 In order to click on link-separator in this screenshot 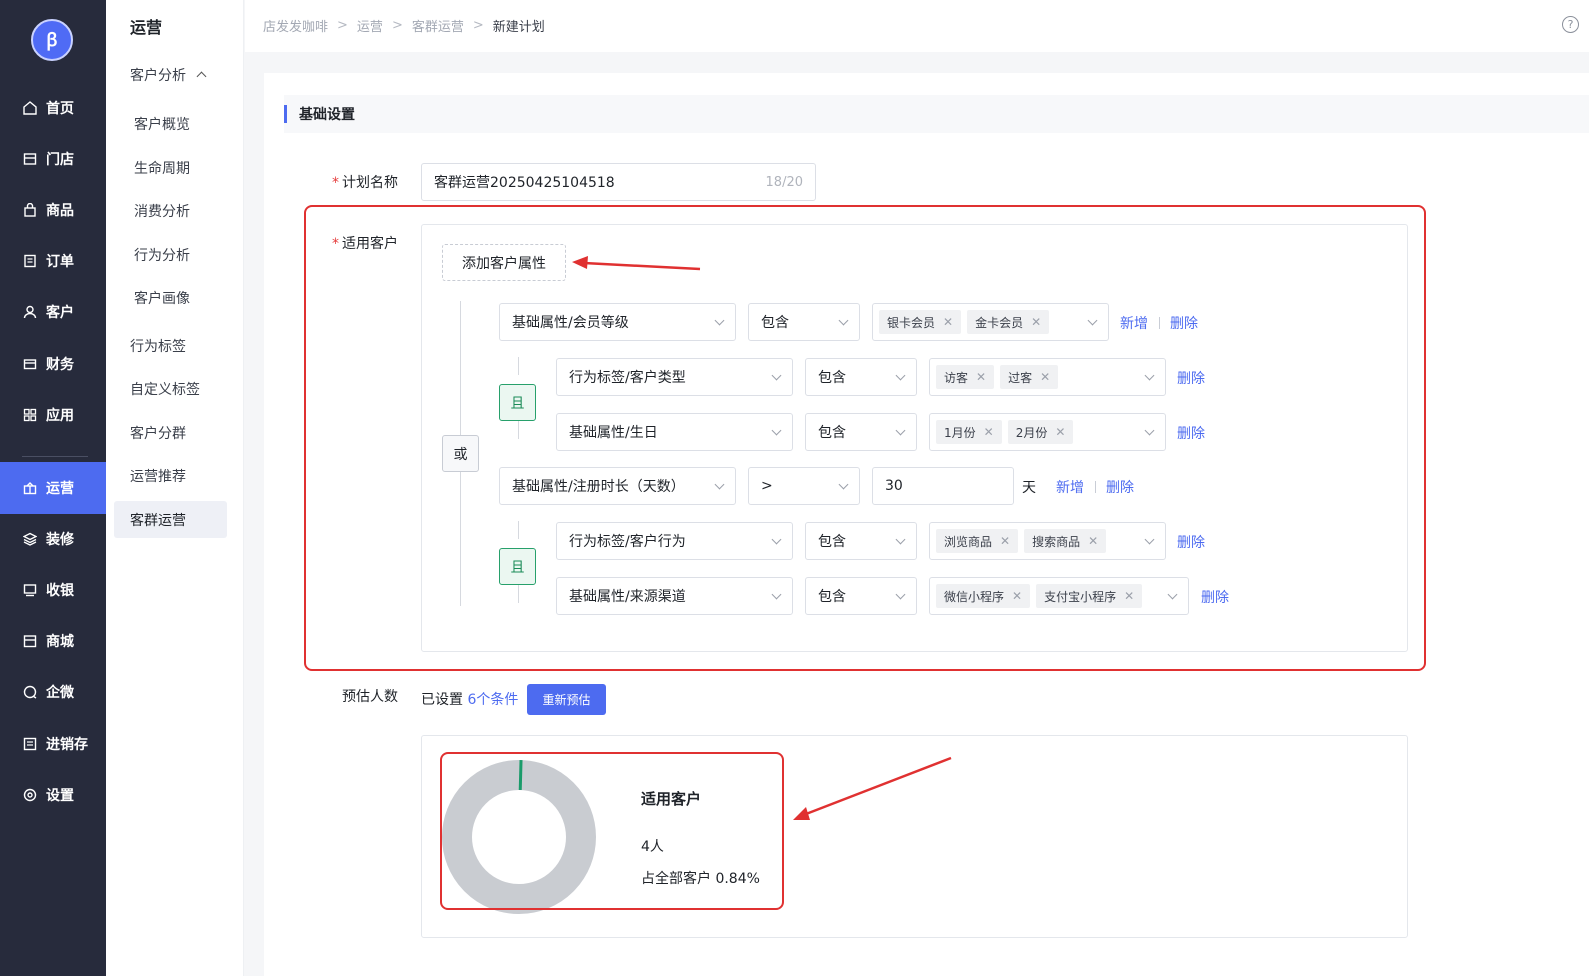, I will do `click(1159, 323)`.